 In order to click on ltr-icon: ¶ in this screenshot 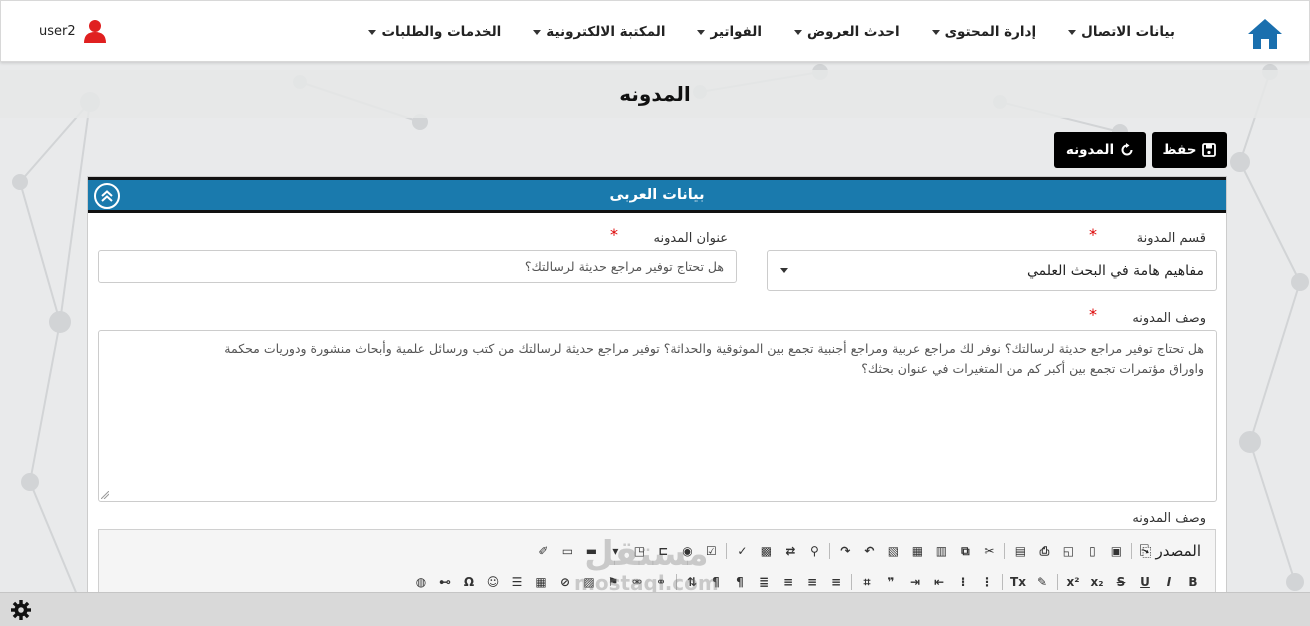, I will do `click(740, 582)`.